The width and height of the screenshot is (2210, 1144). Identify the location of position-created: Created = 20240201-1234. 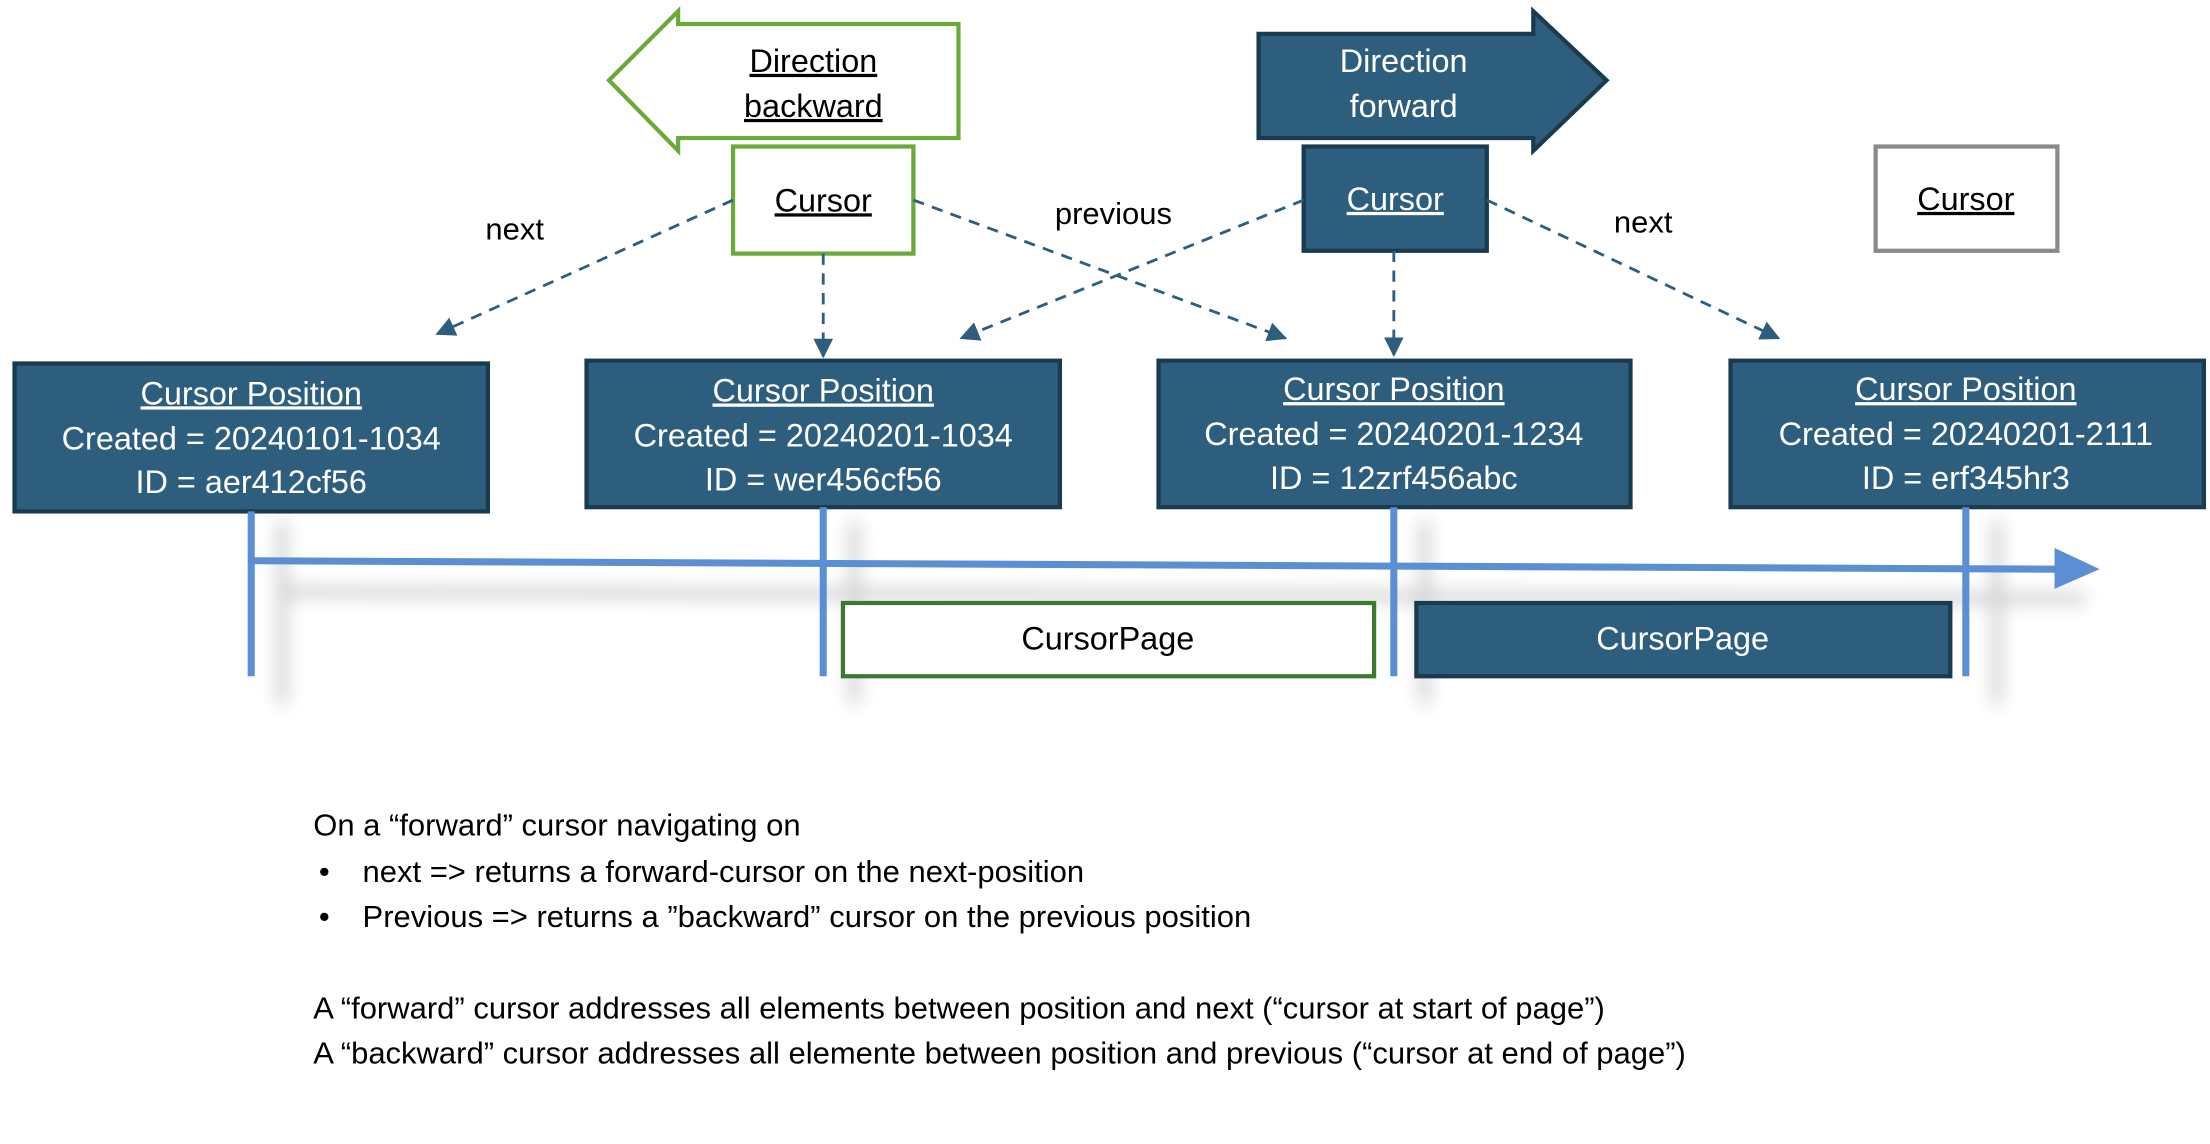
(1393, 434).